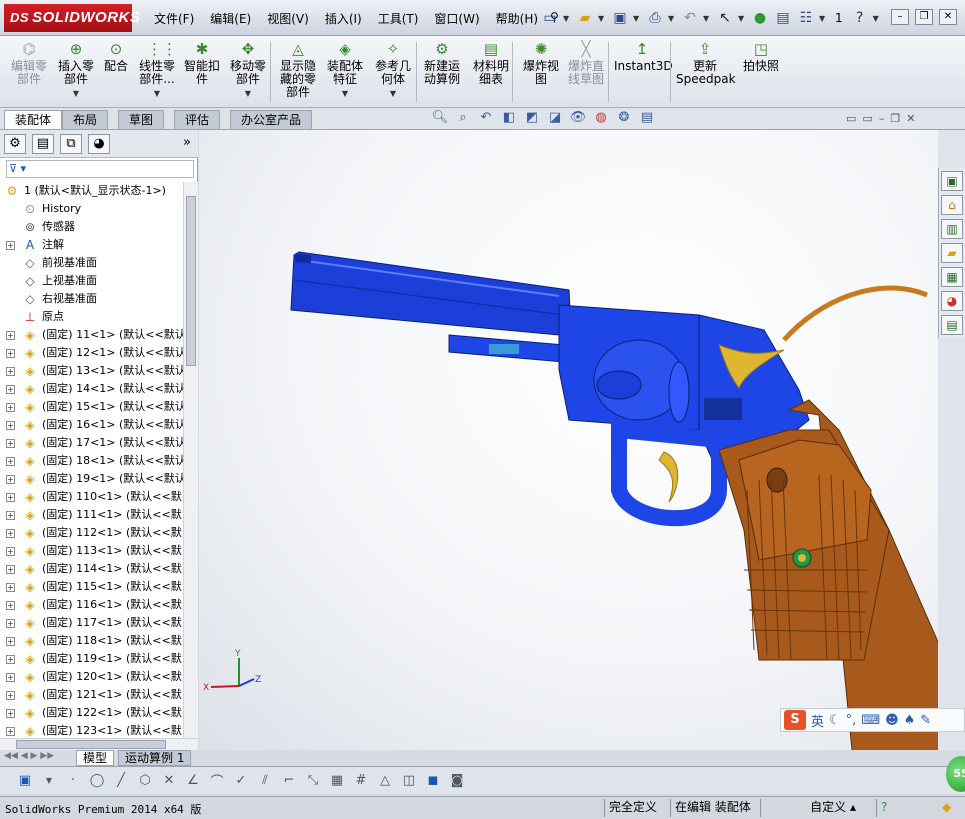  What do you see at coordinates (145, 780) in the screenshot?
I see `polygon-icon: ⬡` at bounding box center [145, 780].